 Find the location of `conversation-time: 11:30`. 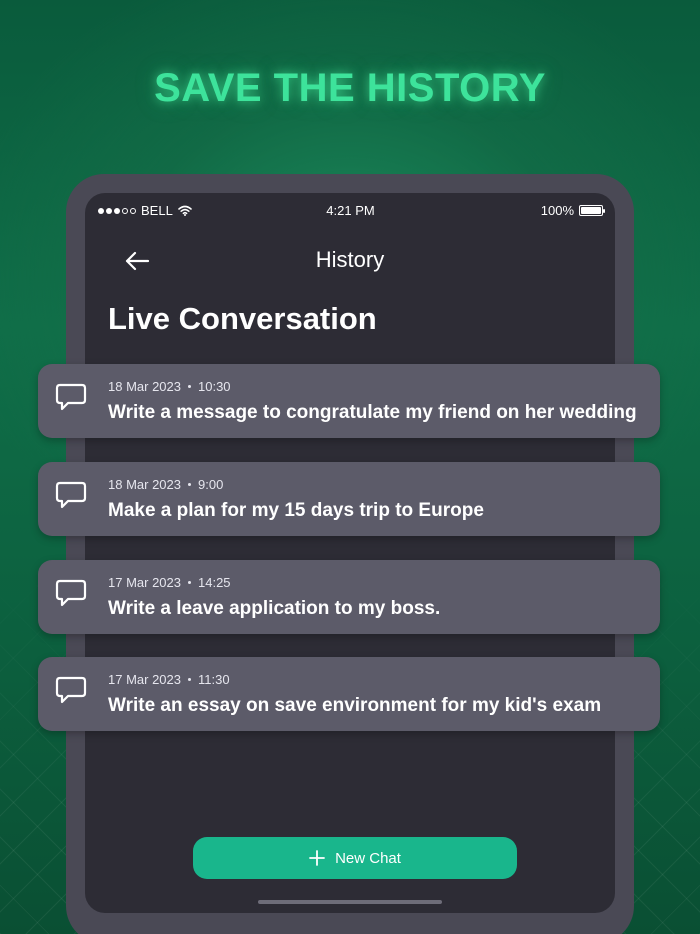

conversation-time: 11:30 is located at coordinates (214, 679).